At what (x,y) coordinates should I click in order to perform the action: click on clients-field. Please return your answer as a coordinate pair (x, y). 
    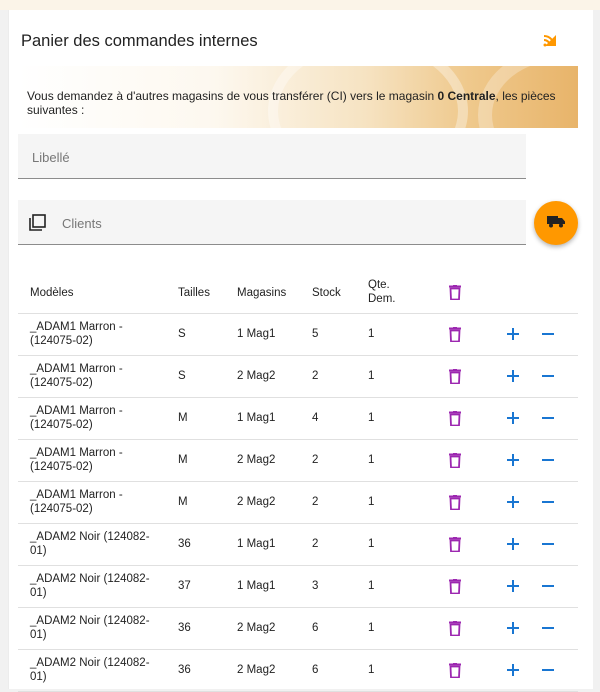
    Looking at the image, I should click on (272, 223).